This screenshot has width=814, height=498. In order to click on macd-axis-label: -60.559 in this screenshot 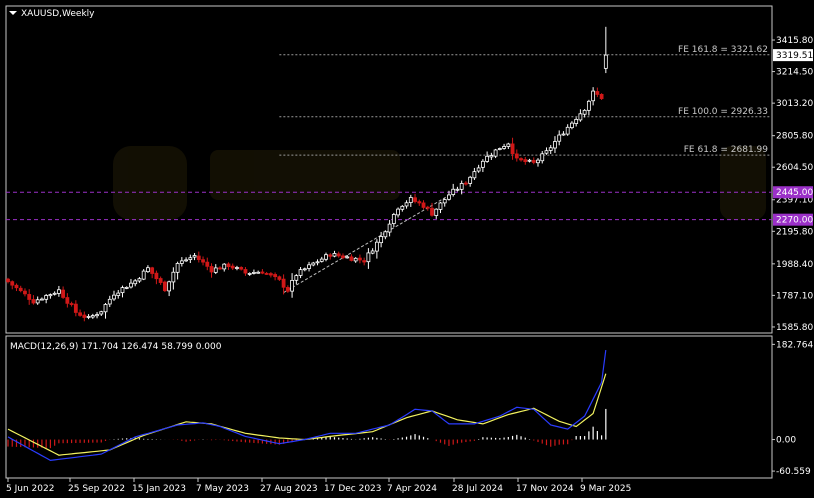, I will do `click(793, 472)`.